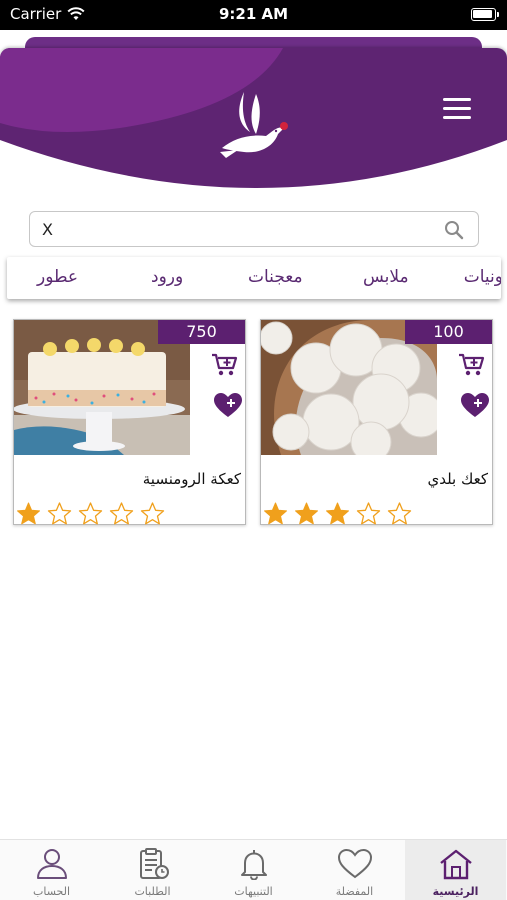 The height and width of the screenshot is (900, 507). What do you see at coordinates (57, 277) in the screenshot?
I see `category-item: عطور` at bounding box center [57, 277].